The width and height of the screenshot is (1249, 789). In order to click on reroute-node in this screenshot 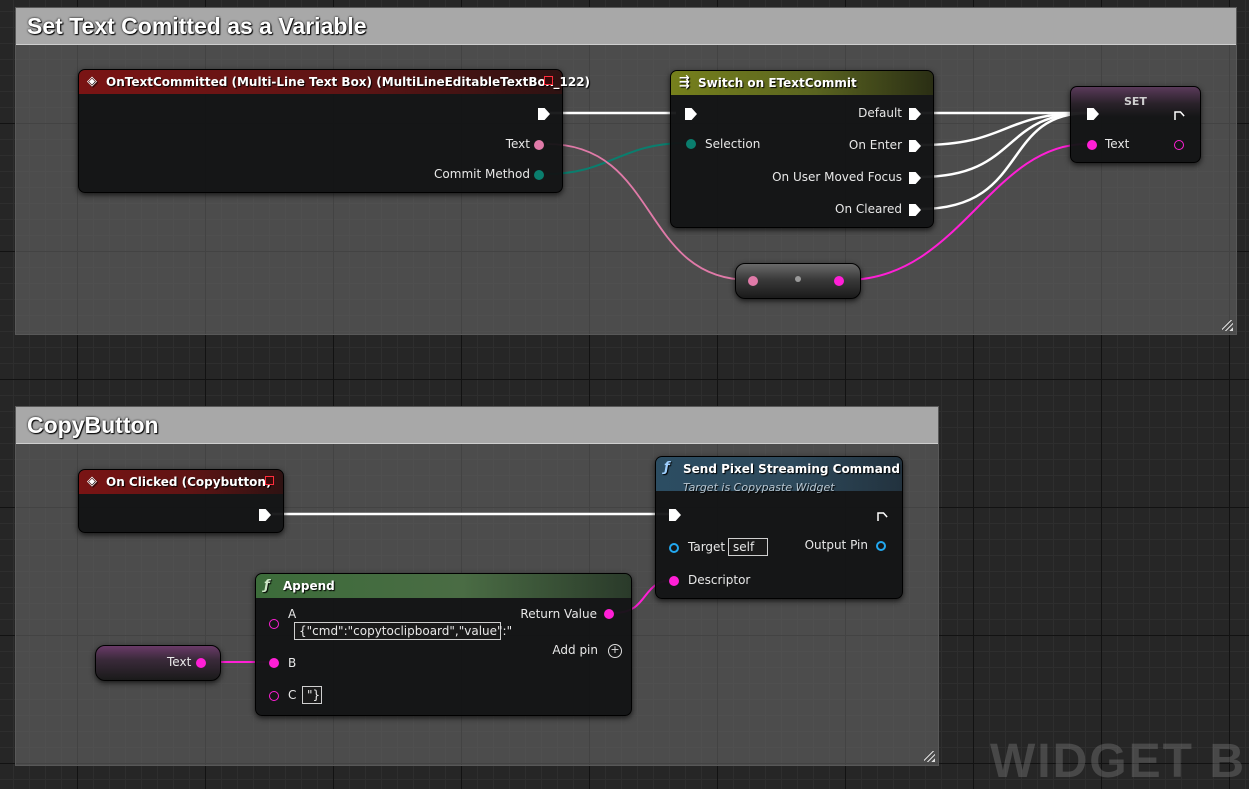, I will do `click(798, 281)`.